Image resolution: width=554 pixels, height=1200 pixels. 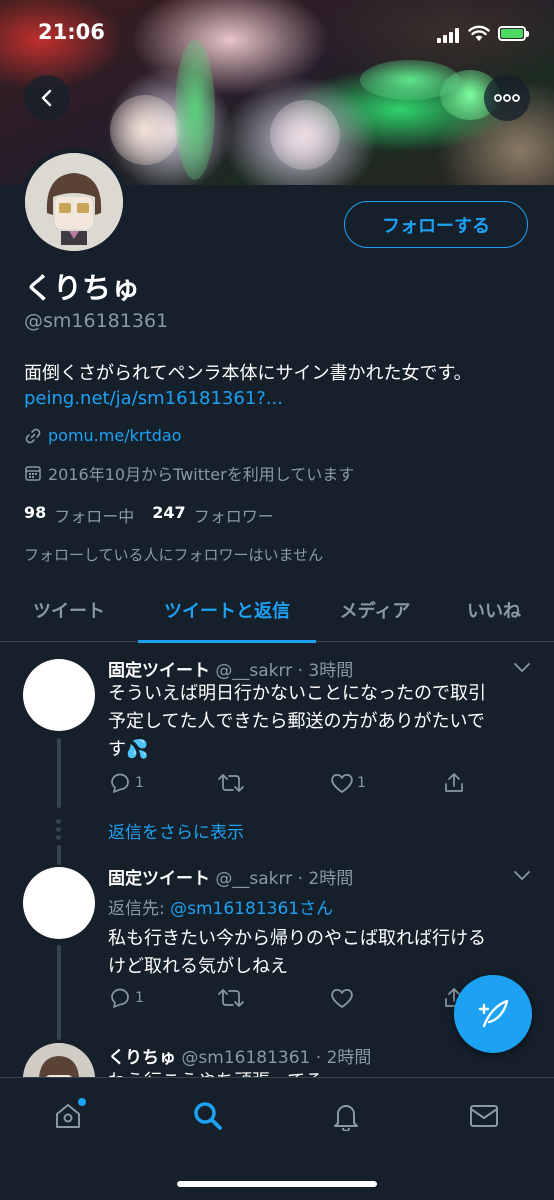 What do you see at coordinates (494, 610) in the screenshot?
I see `tab-likes: いいね` at bounding box center [494, 610].